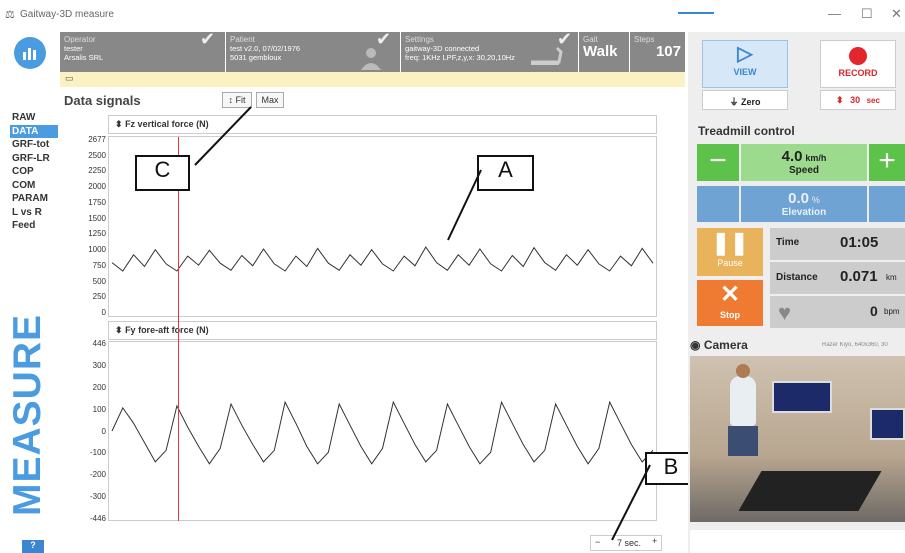 The height and width of the screenshot is (553, 905). Describe the element at coordinates (797, 277) in the screenshot. I see `distance-label: Distance` at that location.